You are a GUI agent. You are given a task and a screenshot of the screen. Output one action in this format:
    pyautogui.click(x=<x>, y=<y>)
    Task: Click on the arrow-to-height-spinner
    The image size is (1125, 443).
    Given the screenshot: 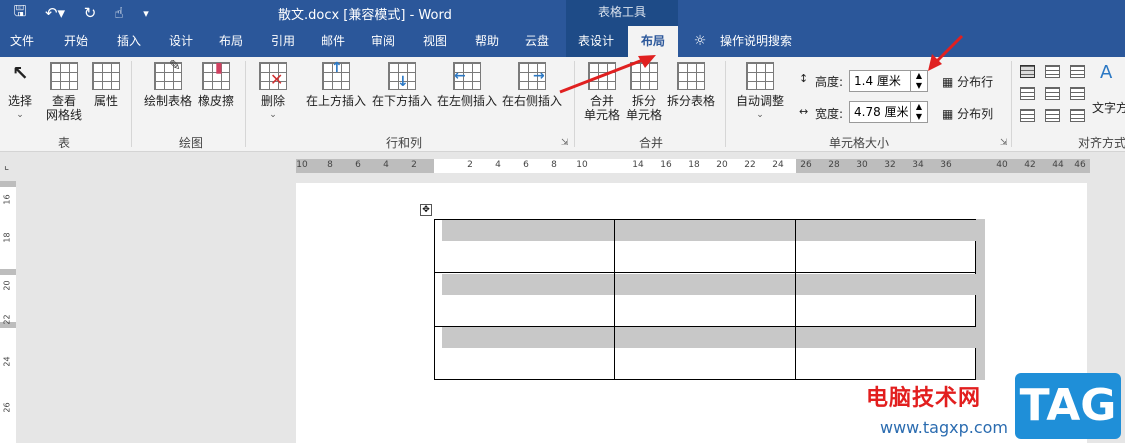 What is the action you would take?
    pyautogui.click(x=948, y=50)
    